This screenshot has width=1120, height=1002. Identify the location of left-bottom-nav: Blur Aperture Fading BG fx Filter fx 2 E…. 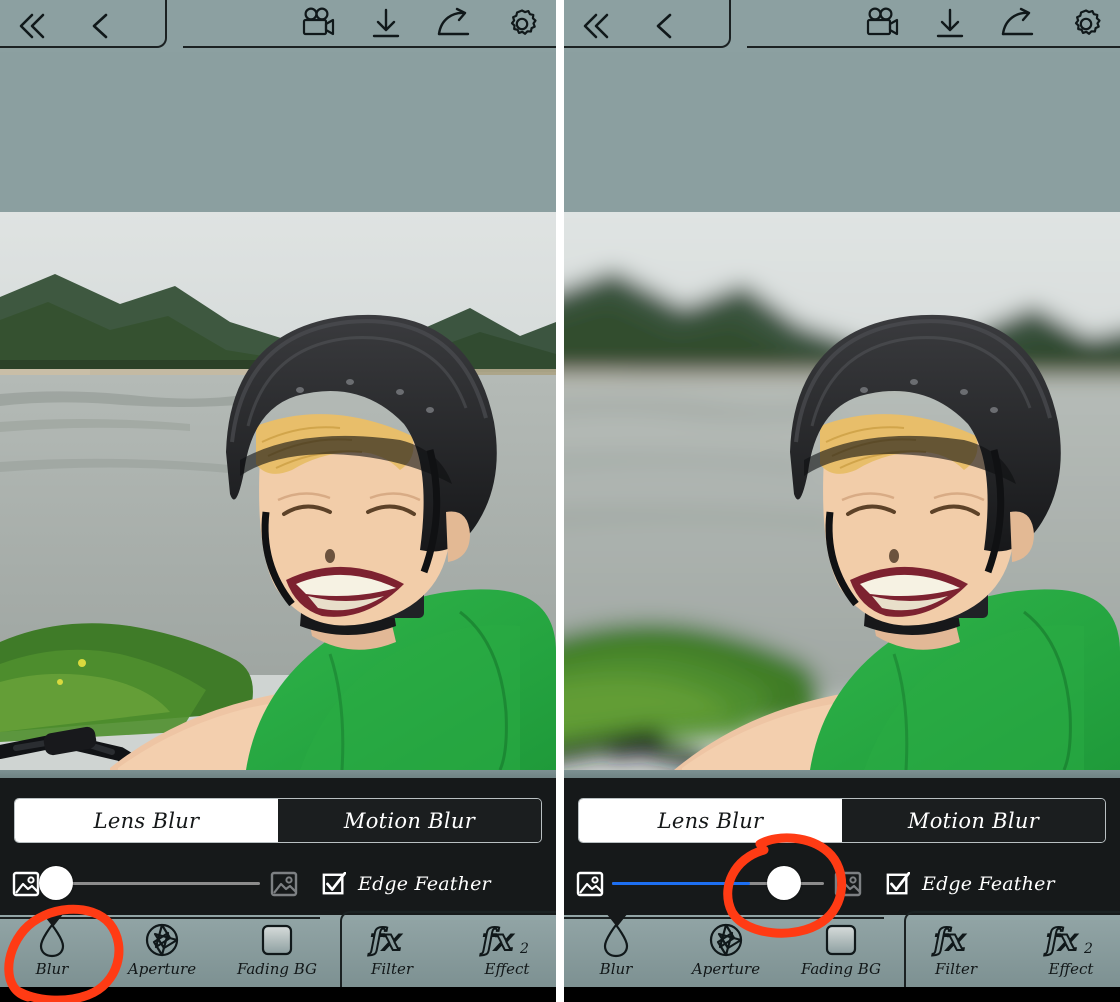
(278, 951).